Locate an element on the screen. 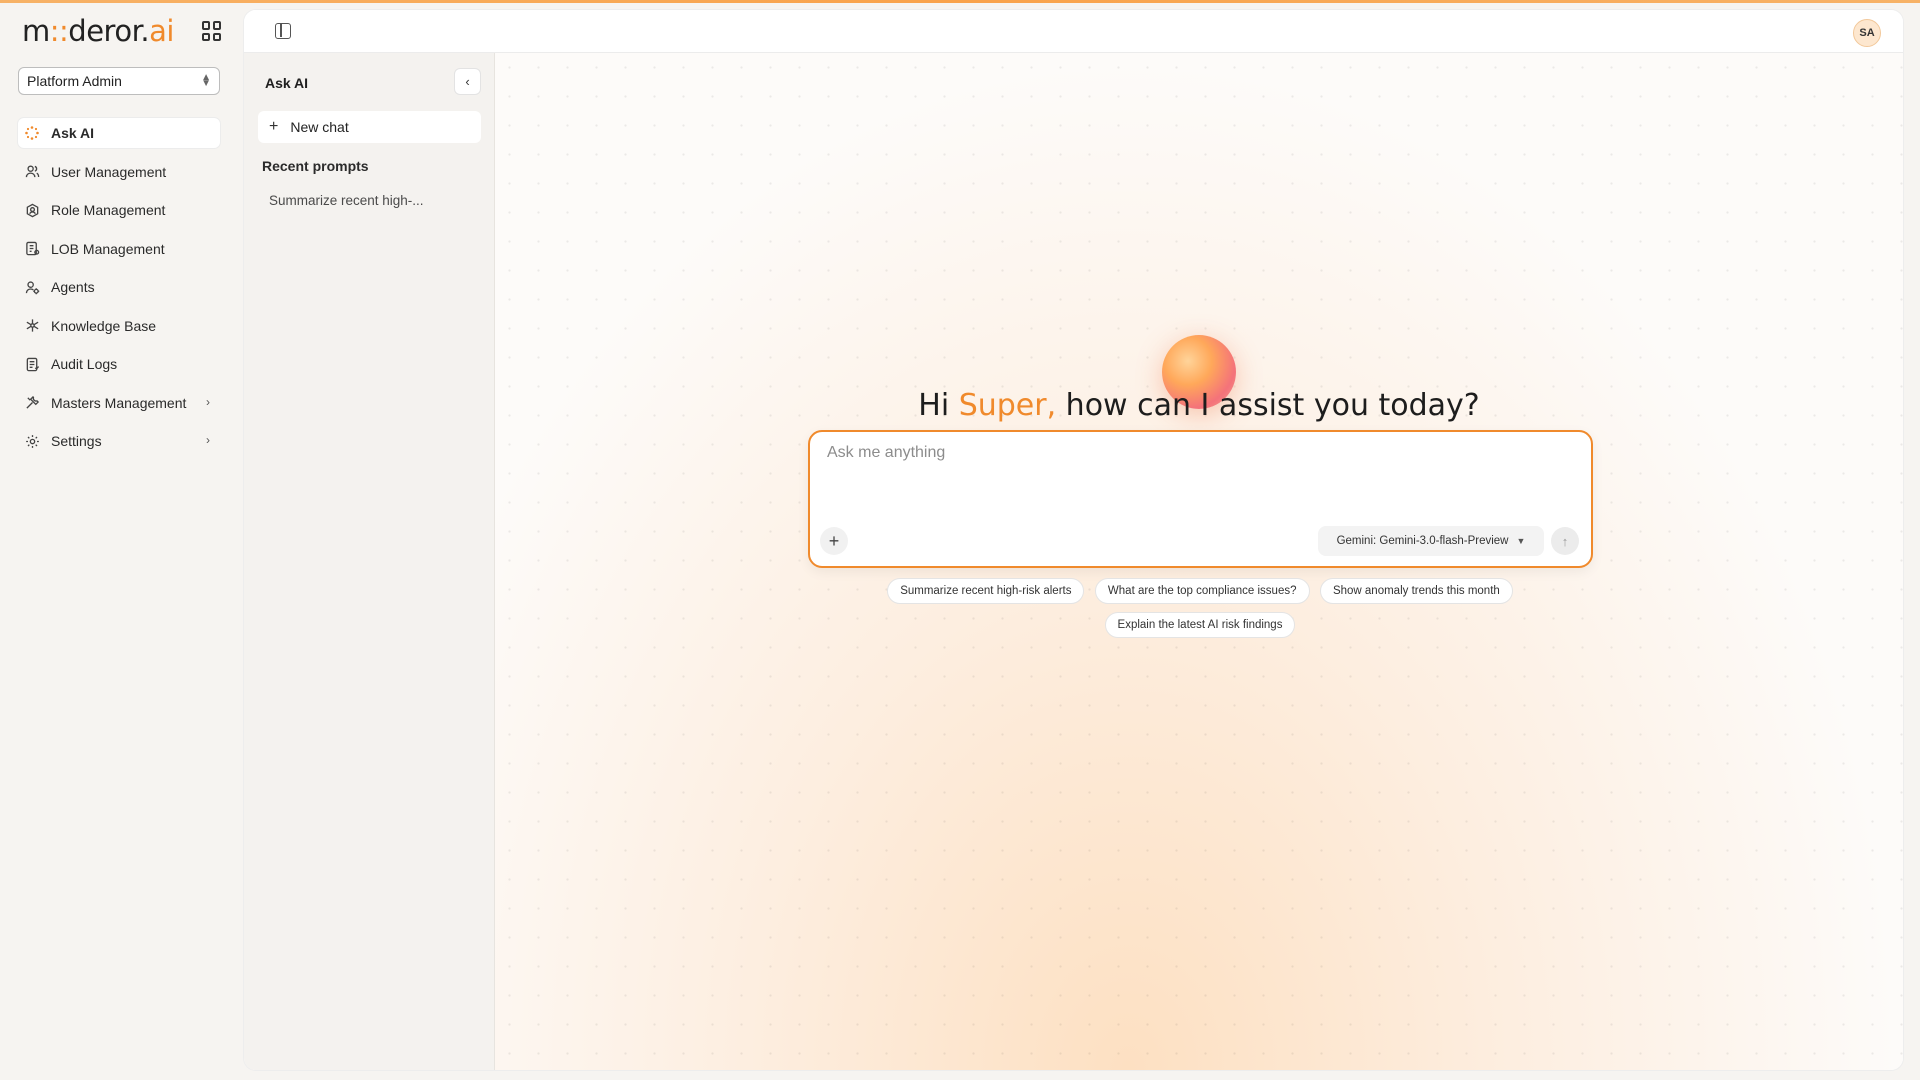 The width and height of the screenshot is (1920, 1080). new-chat-label: New chat is located at coordinates (319, 127).